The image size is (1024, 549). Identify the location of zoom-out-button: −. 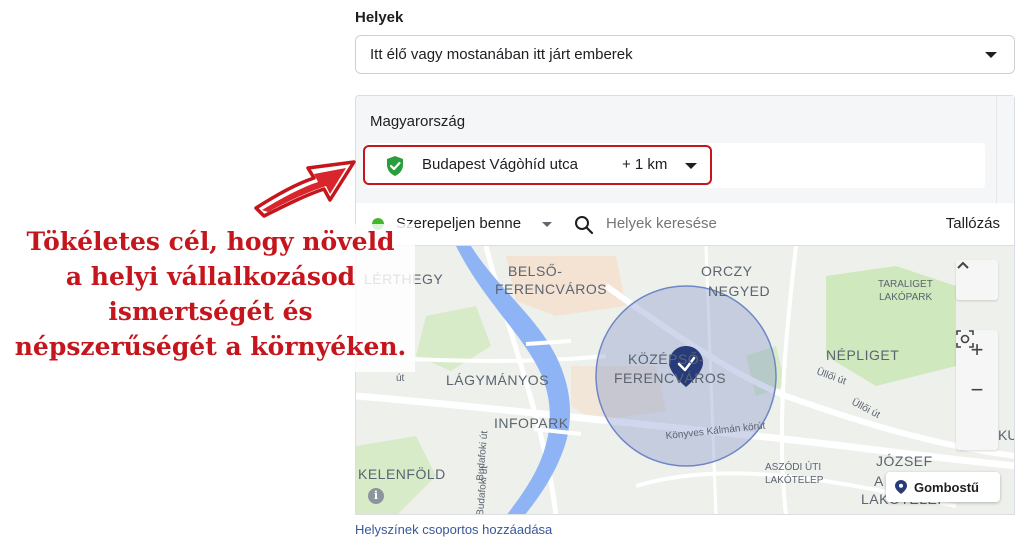
(977, 390).